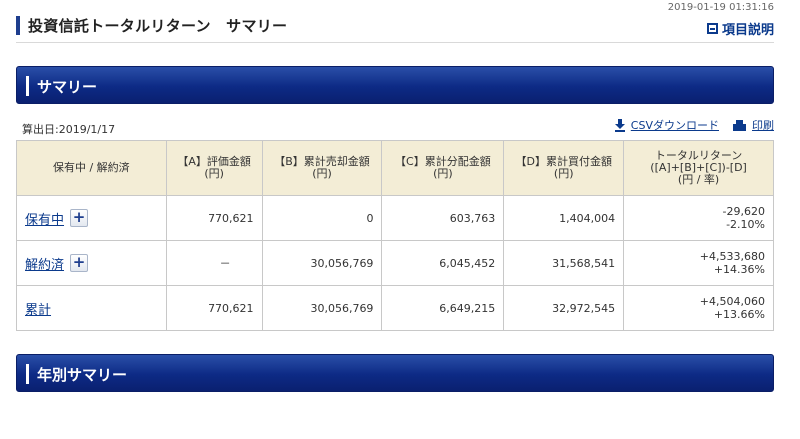  I want to click on help-link-label: 項目説明, so click(747, 30).